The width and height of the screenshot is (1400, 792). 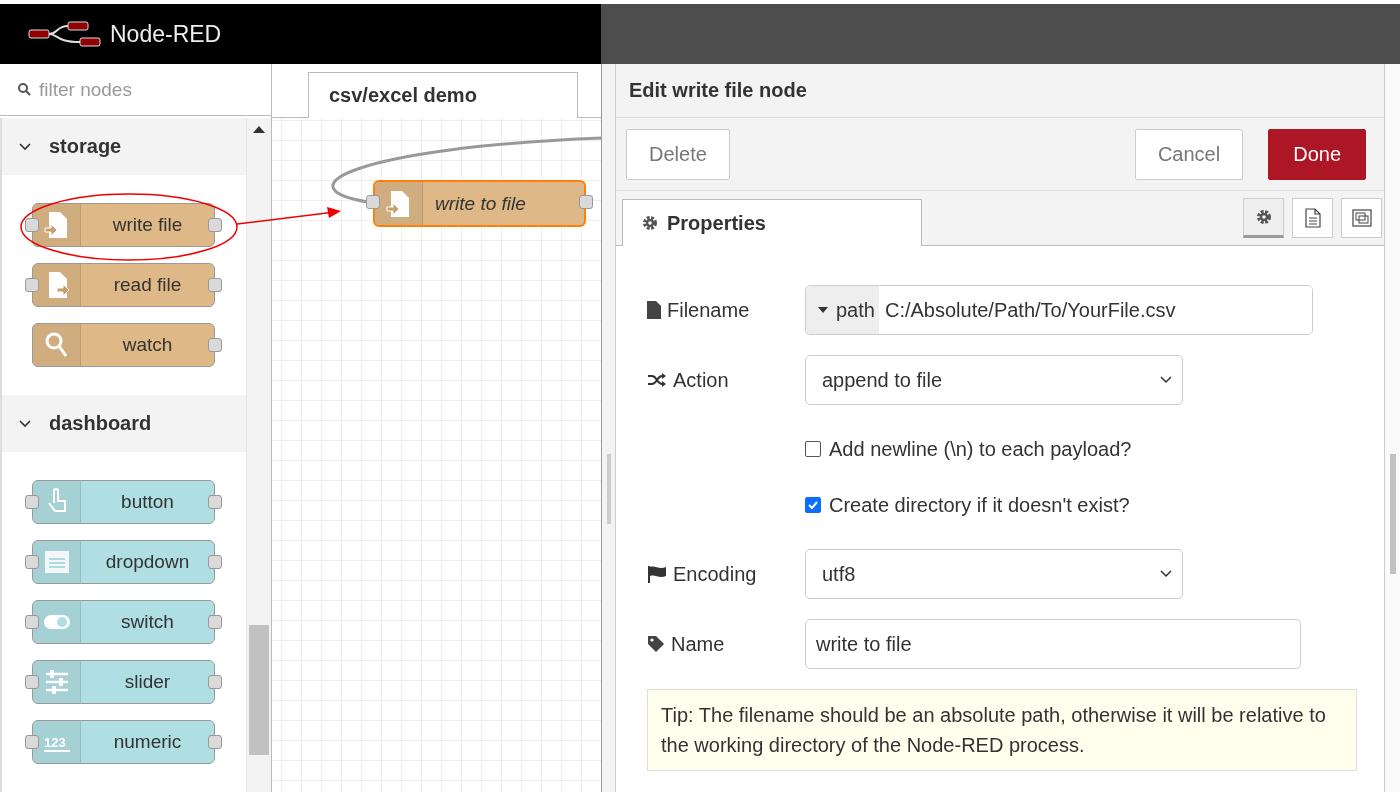 What do you see at coordinates (967, 505) in the screenshot?
I see `checkbox-option: Create directory if it doesn't exist?` at bounding box center [967, 505].